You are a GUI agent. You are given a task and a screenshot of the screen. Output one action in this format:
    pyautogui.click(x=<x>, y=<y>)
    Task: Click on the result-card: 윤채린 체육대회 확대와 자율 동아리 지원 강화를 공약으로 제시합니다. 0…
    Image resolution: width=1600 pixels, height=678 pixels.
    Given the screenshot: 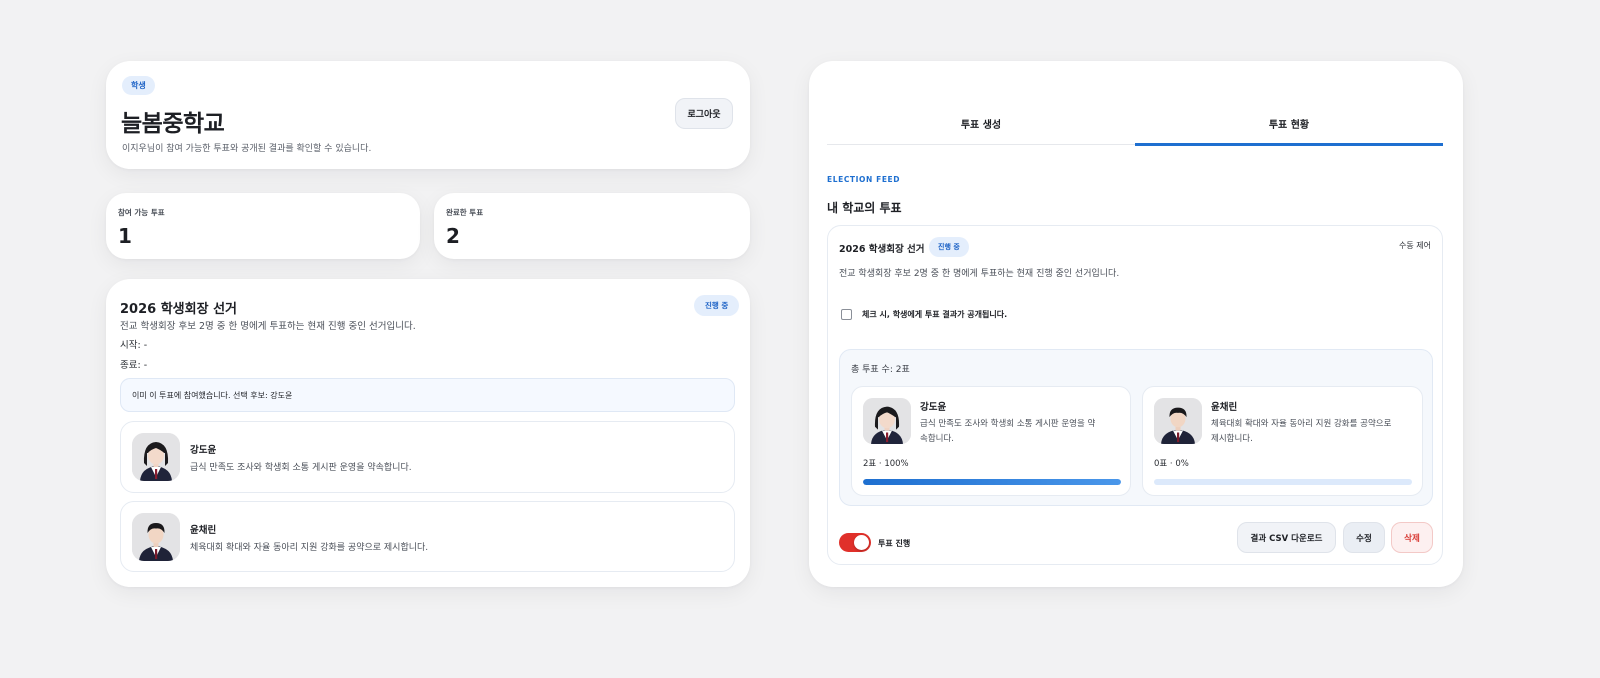 What is the action you would take?
    pyautogui.click(x=1282, y=441)
    